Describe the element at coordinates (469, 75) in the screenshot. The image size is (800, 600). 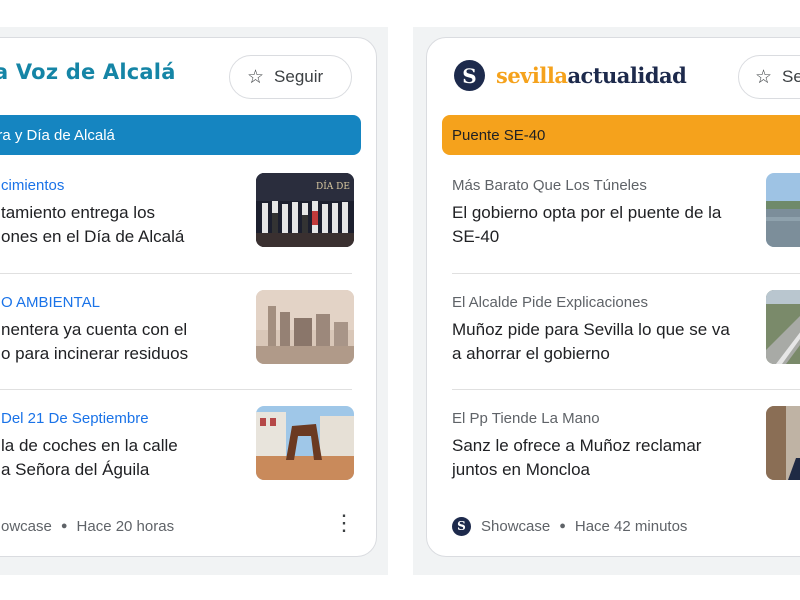
I see `sevilla-actualidad-logo-icon: S` at that location.